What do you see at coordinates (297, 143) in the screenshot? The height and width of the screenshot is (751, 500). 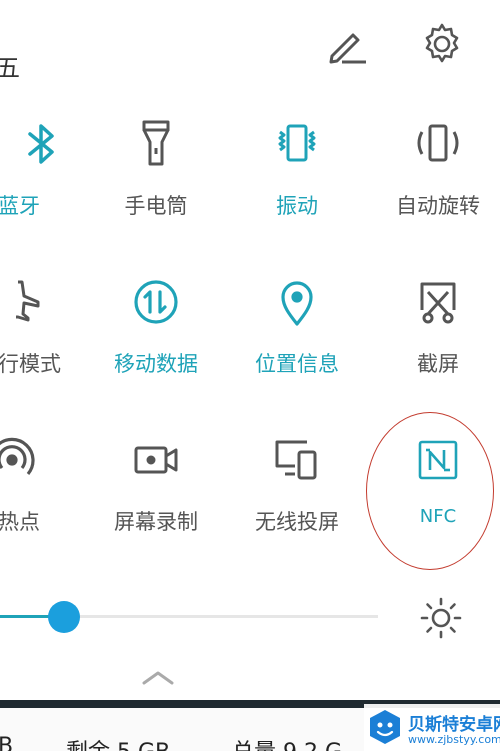 I see `vibrate-icon` at bounding box center [297, 143].